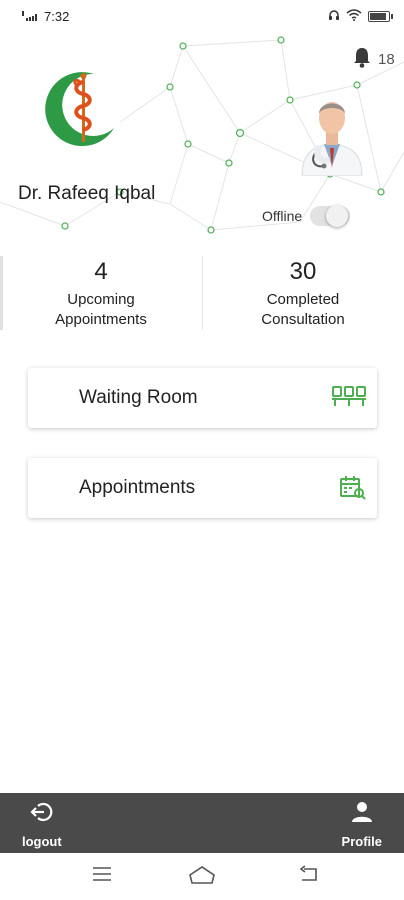 The image size is (404, 900). I want to click on logout-label: logout, so click(42, 841).